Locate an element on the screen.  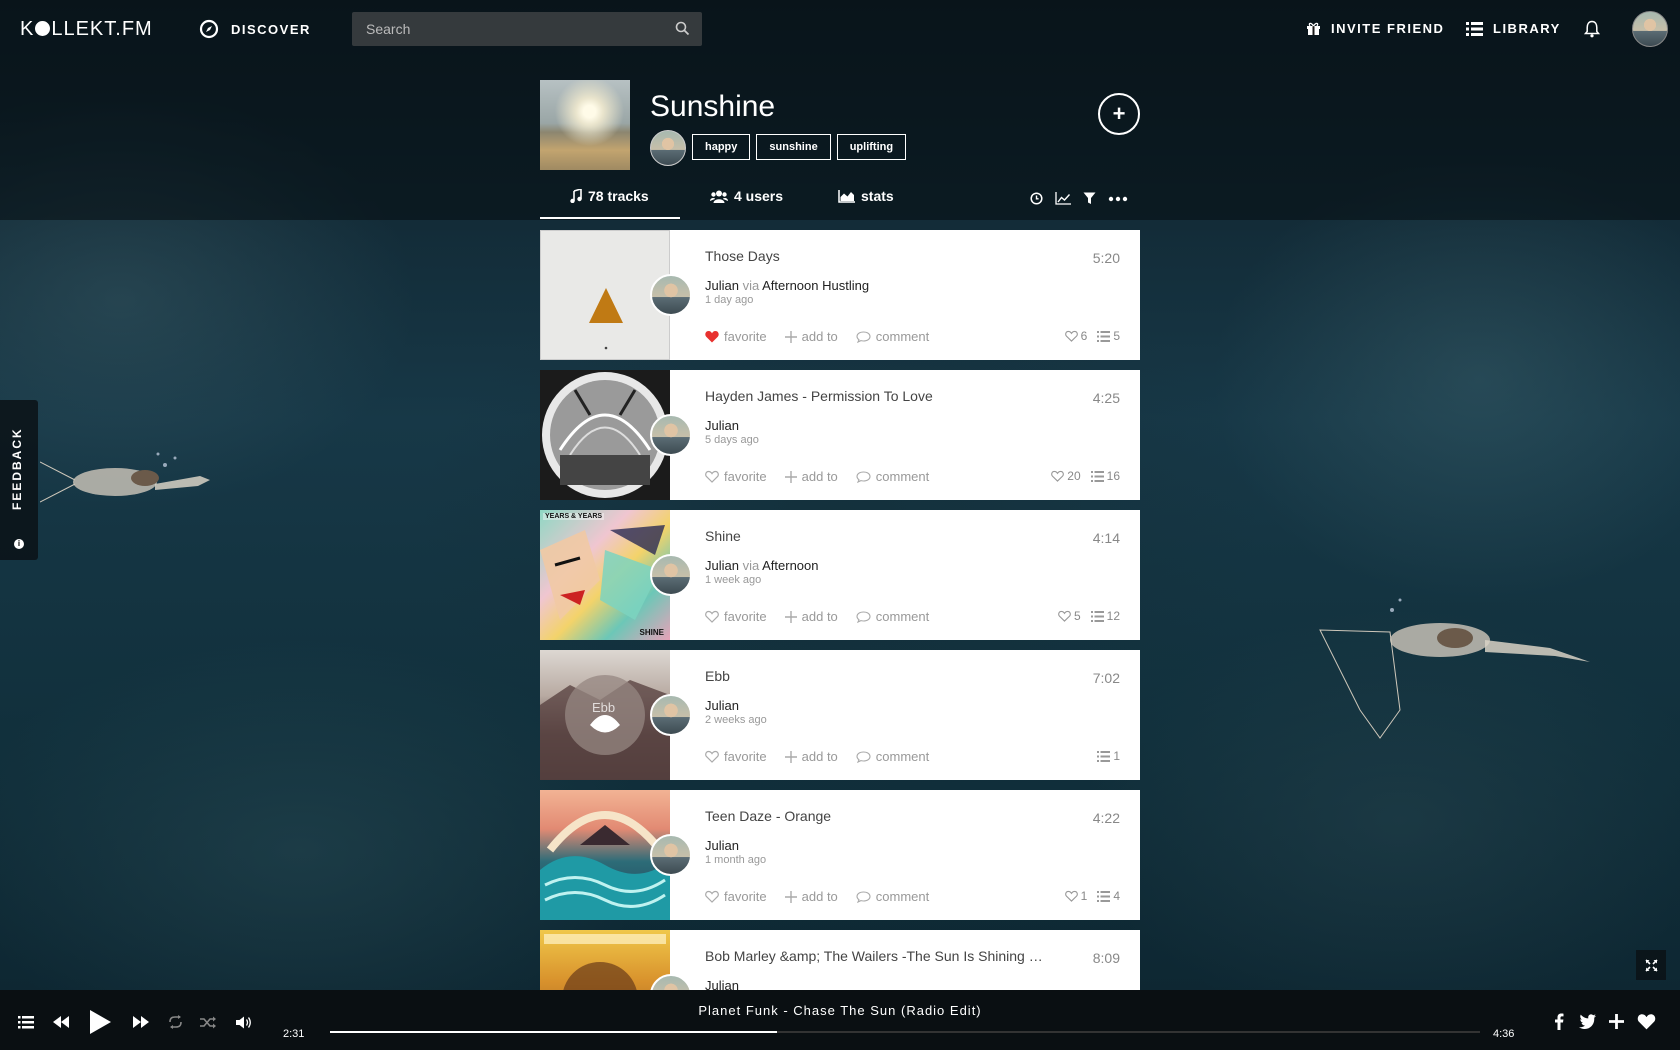
play-icon is located at coordinates (100, 1022).